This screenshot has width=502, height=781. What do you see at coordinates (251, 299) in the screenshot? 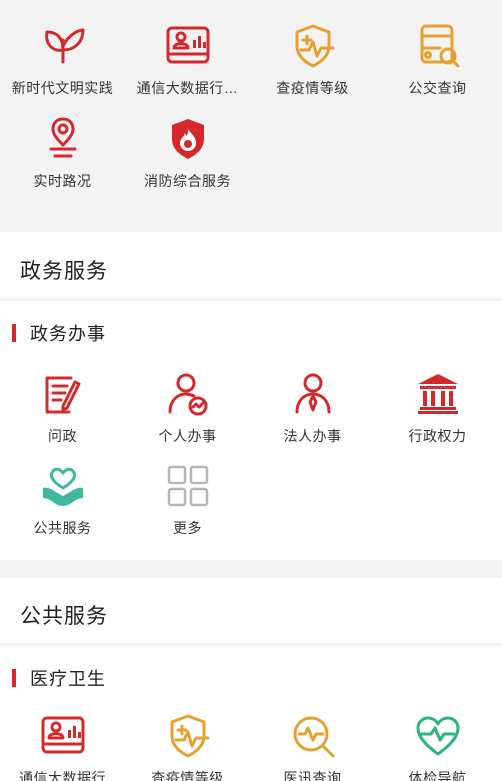
I see `gov-section-divider` at bounding box center [251, 299].